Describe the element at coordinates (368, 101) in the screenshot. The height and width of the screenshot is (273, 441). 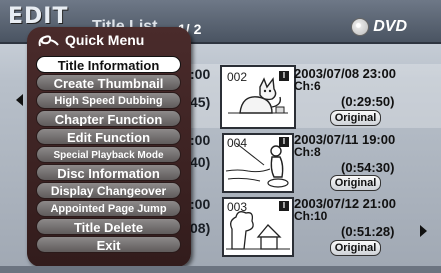
I see `duration-label: (0:29:50)` at that location.